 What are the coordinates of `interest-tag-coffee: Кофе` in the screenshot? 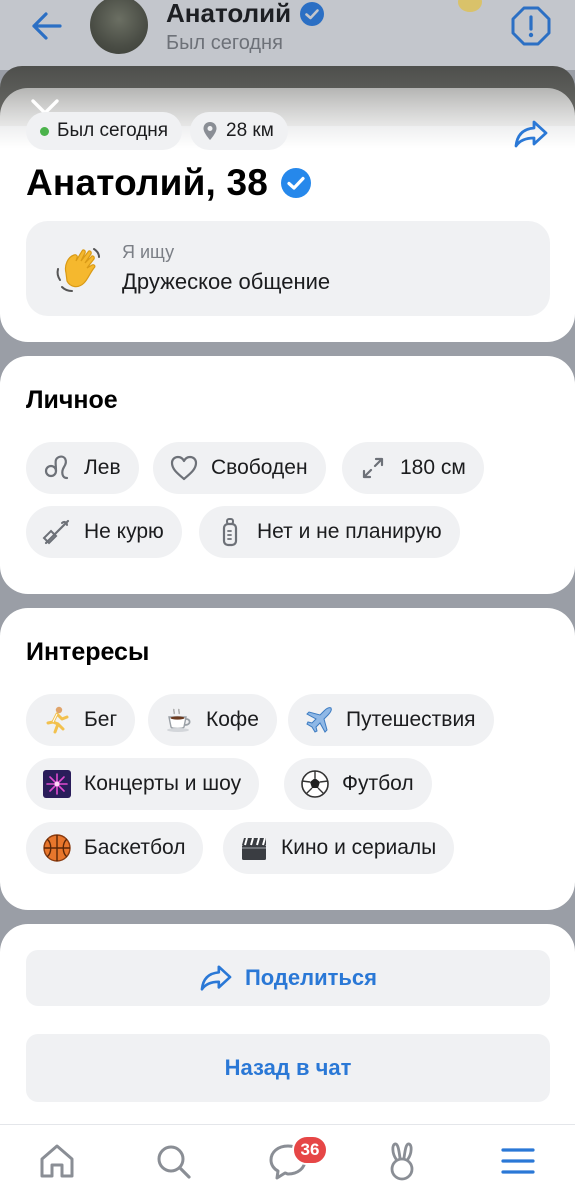 It's located at (212, 720).